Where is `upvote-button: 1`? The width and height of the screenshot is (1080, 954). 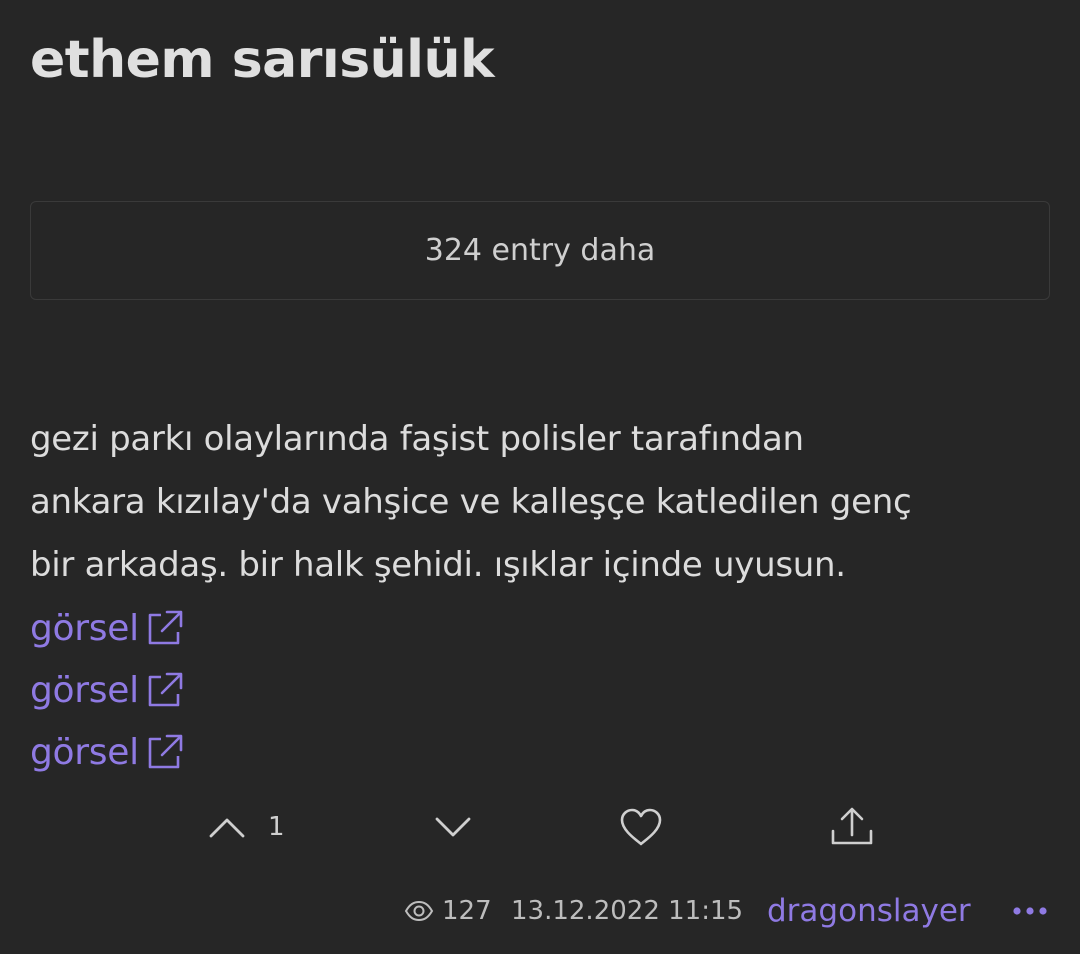 upvote-button: 1 is located at coordinates (246, 827).